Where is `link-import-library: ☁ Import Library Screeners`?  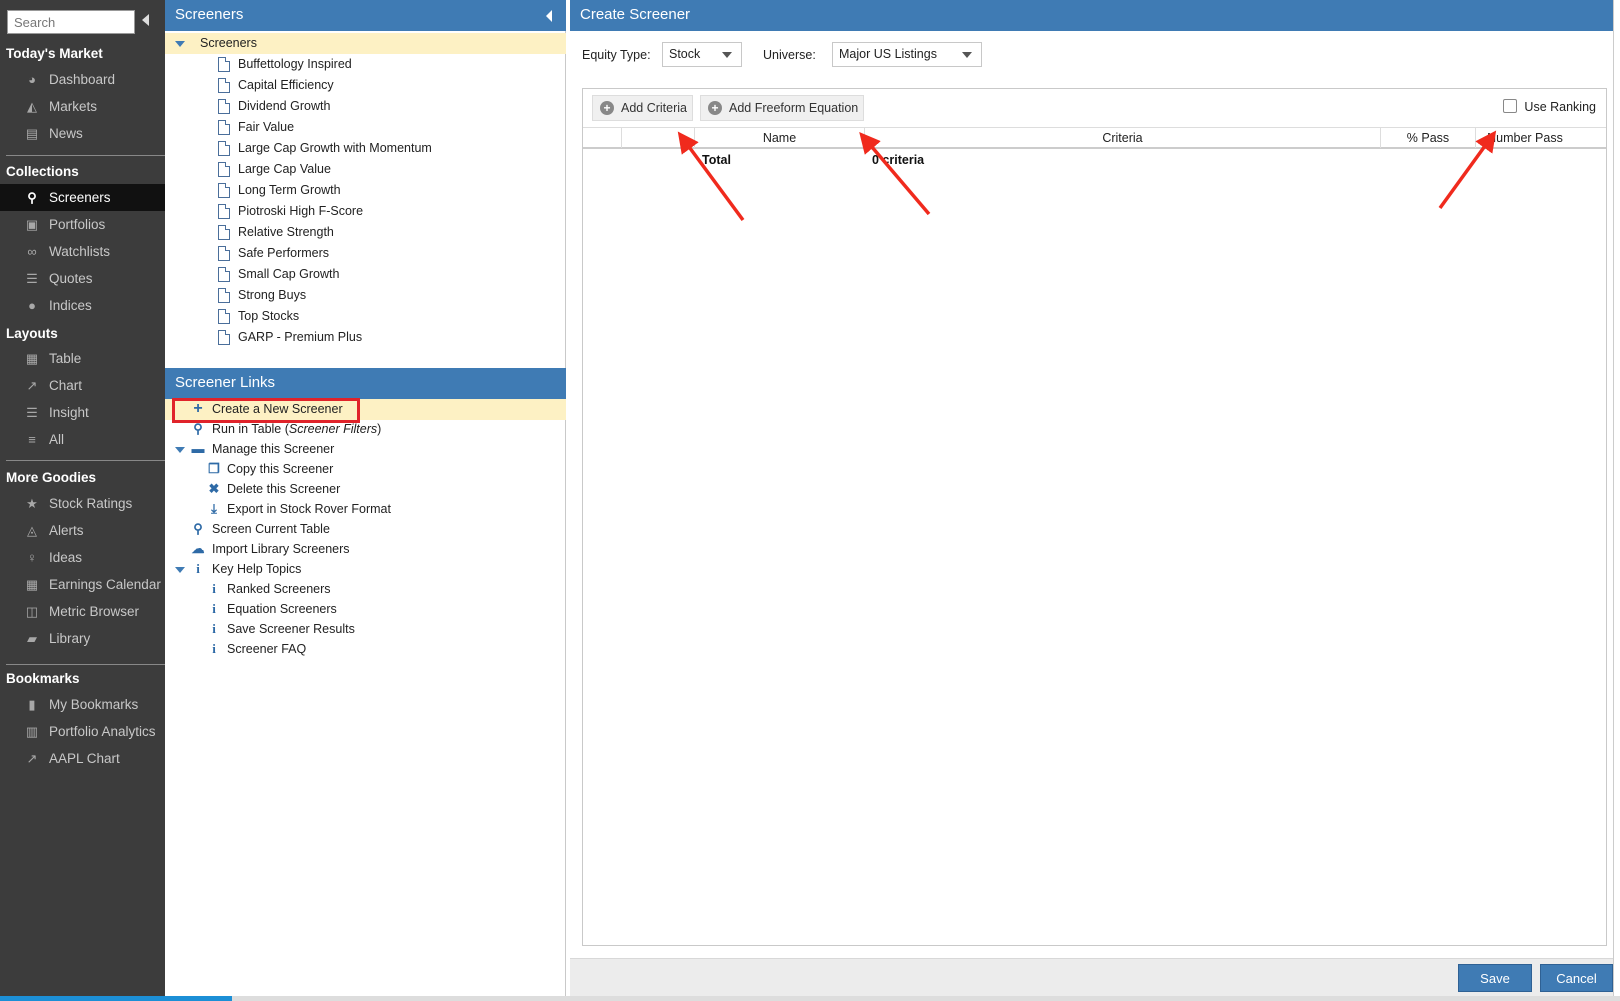
link-import-library: ☁ Import Library Screeners is located at coordinates (365, 549).